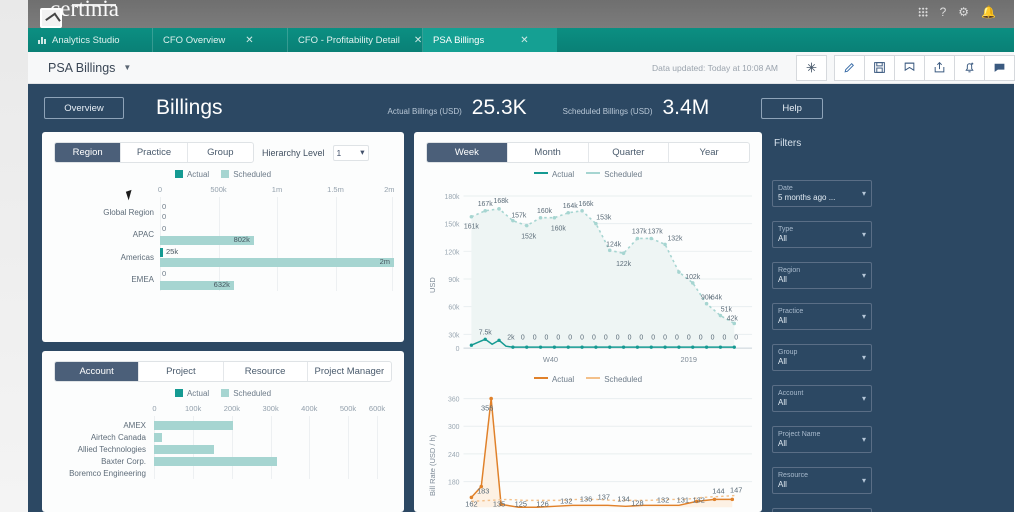 The width and height of the screenshot is (1024, 512). Describe the element at coordinates (822, 398) in the screenshot. I see `filter-account: Account All ▾` at that location.